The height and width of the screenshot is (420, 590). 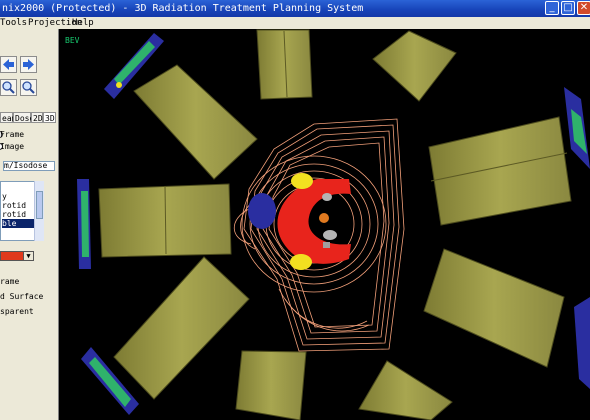 What do you see at coordinates (302, 181) in the screenshot?
I see `structure-mandible-top` at bounding box center [302, 181].